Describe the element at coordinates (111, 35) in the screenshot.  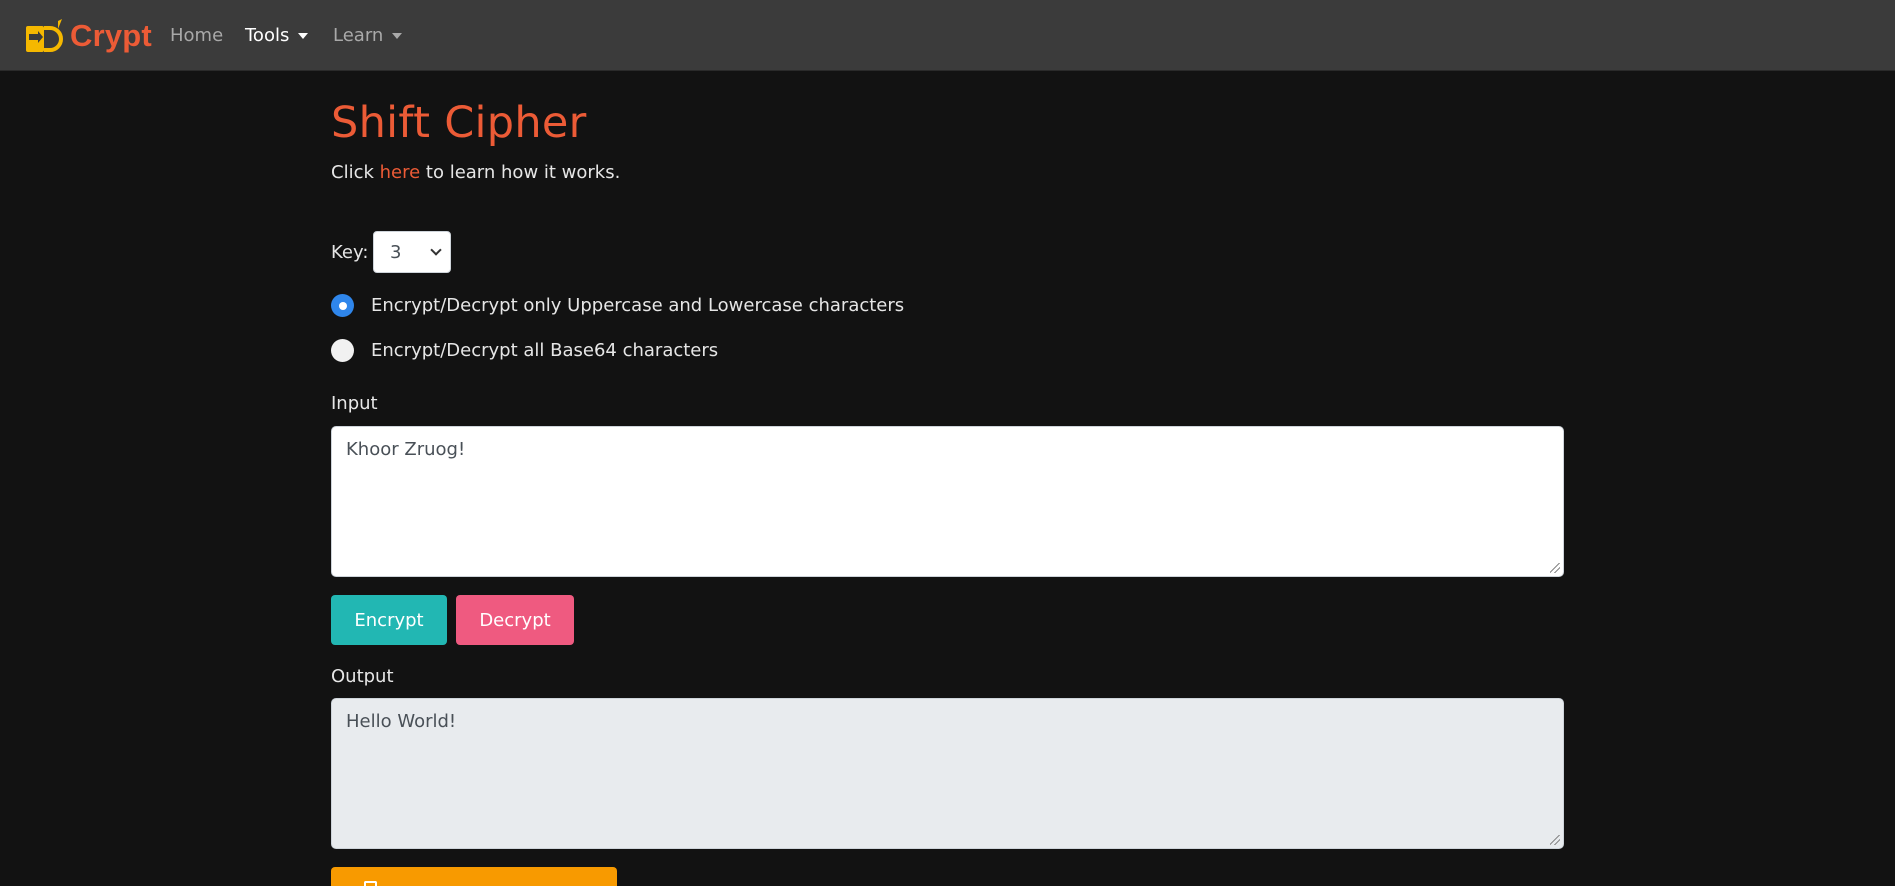
I see `brand-name: Crypt` at that location.